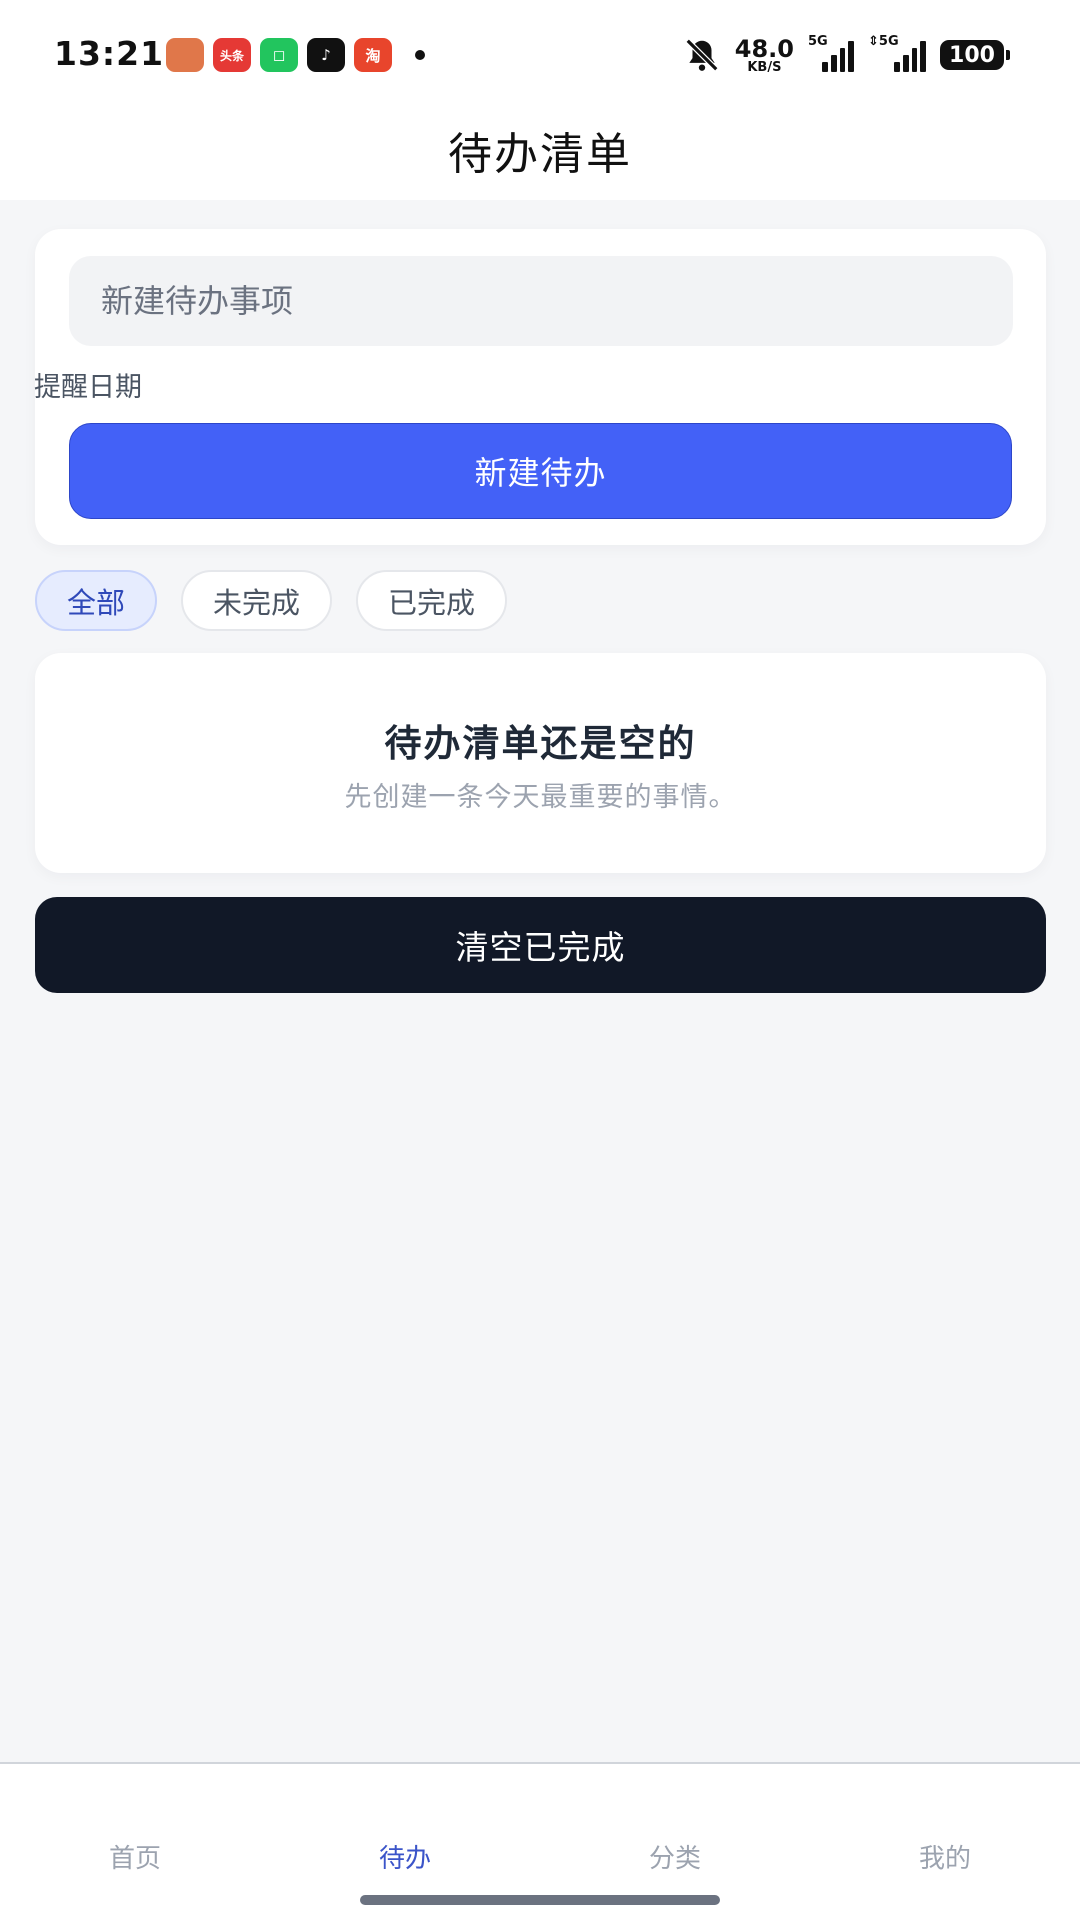  I want to click on nav-item-todo: 待办, so click(405, 1856).